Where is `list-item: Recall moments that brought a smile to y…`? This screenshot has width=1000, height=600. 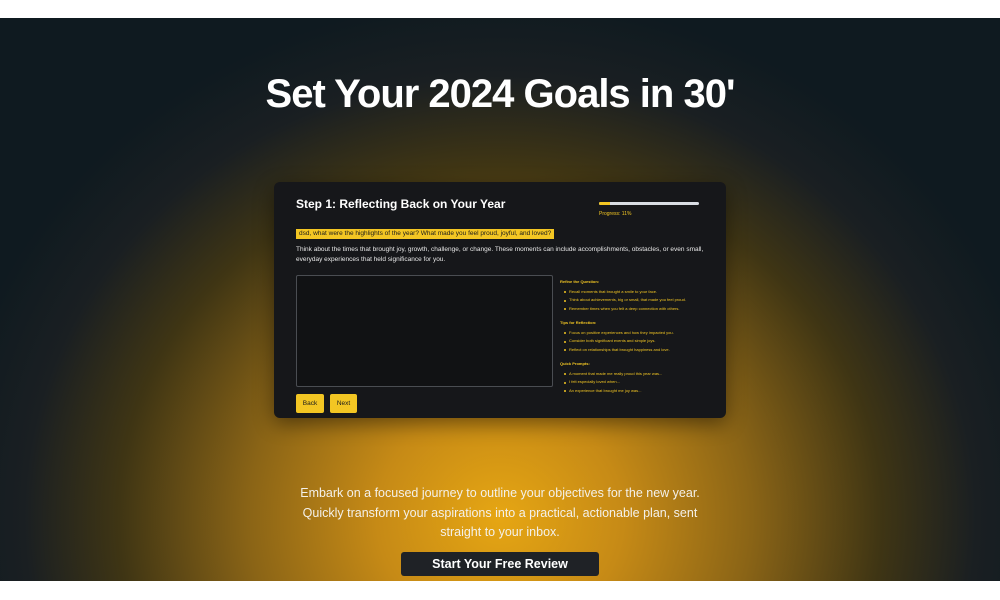
list-item: Recall moments that brought a smile to y… is located at coordinates (642, 292).